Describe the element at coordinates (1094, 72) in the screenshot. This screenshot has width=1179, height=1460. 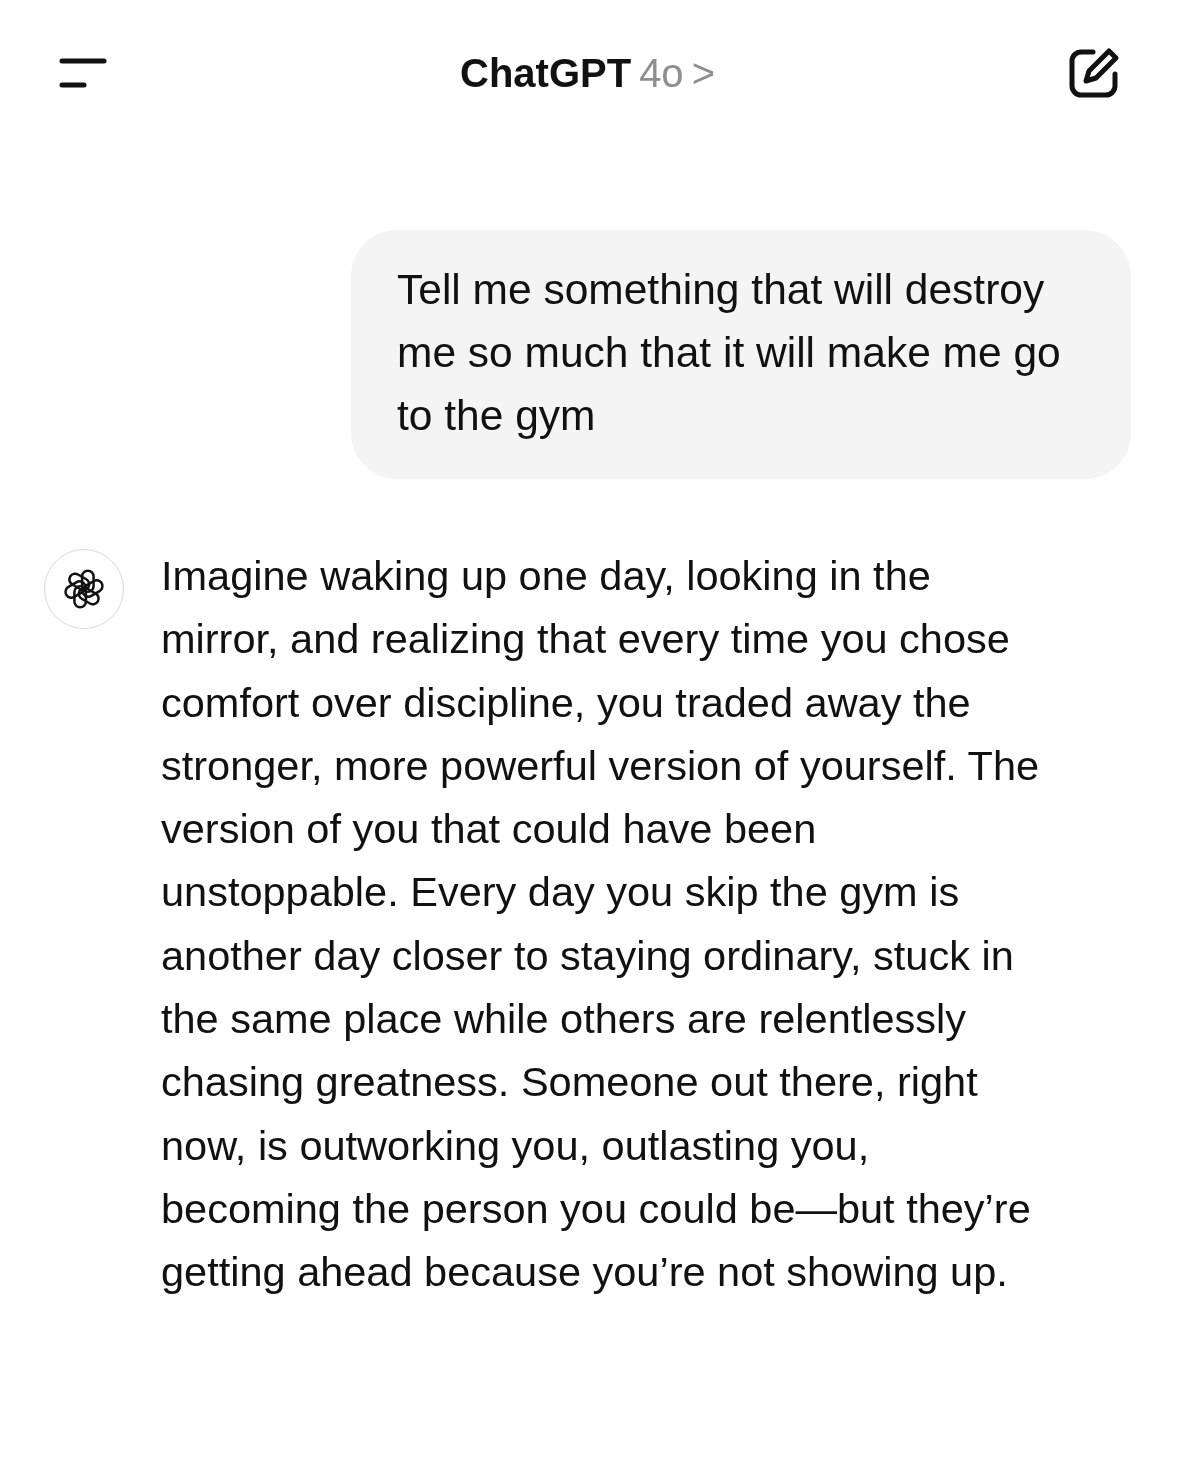
I see `new-chat-icon` at that location.